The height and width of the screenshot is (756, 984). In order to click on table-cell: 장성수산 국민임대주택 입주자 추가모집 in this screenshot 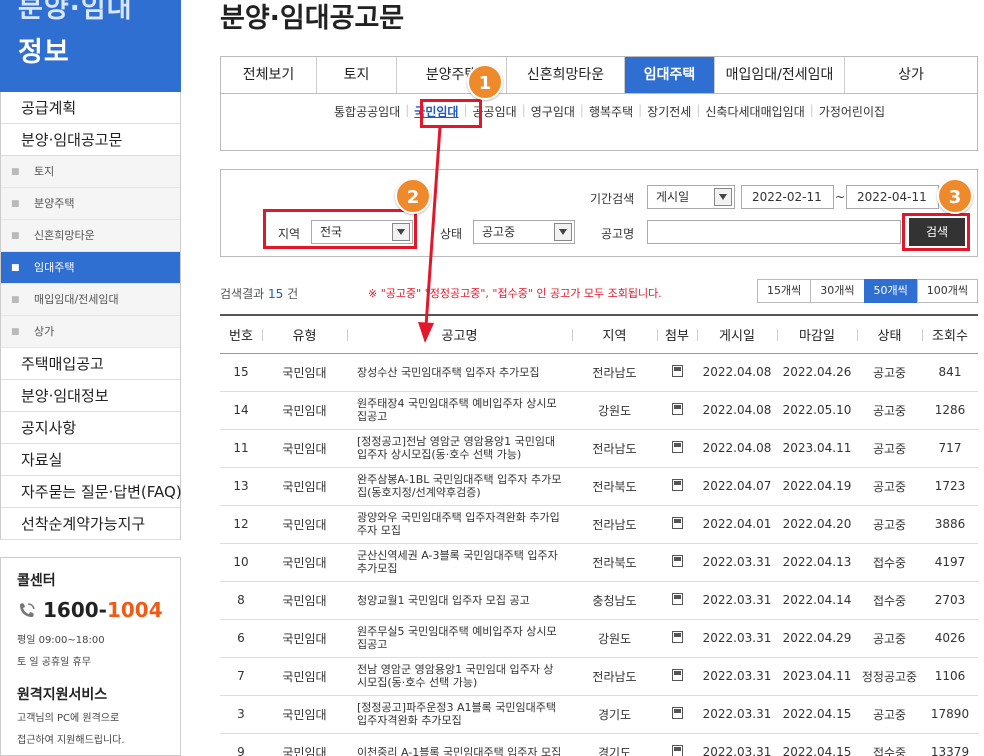, I will do `click(459, 372)`.